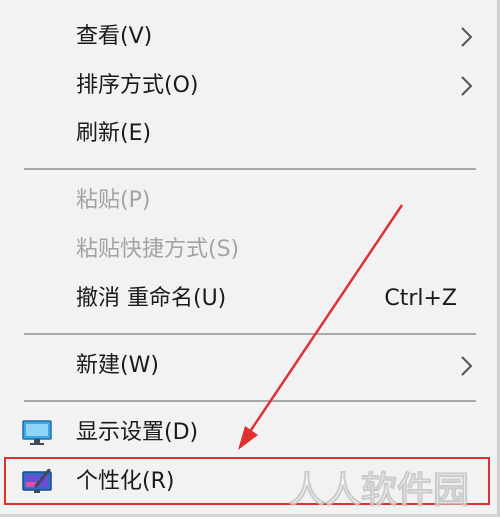 The image size is (500, 519). I want to click on menu-item-display-settings: 显示设置(D), so click(248, 433).